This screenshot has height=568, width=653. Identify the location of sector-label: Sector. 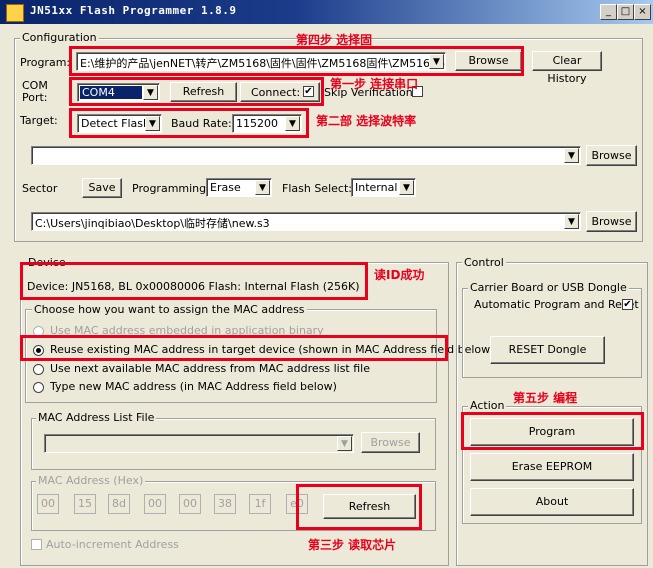
(40, 188).